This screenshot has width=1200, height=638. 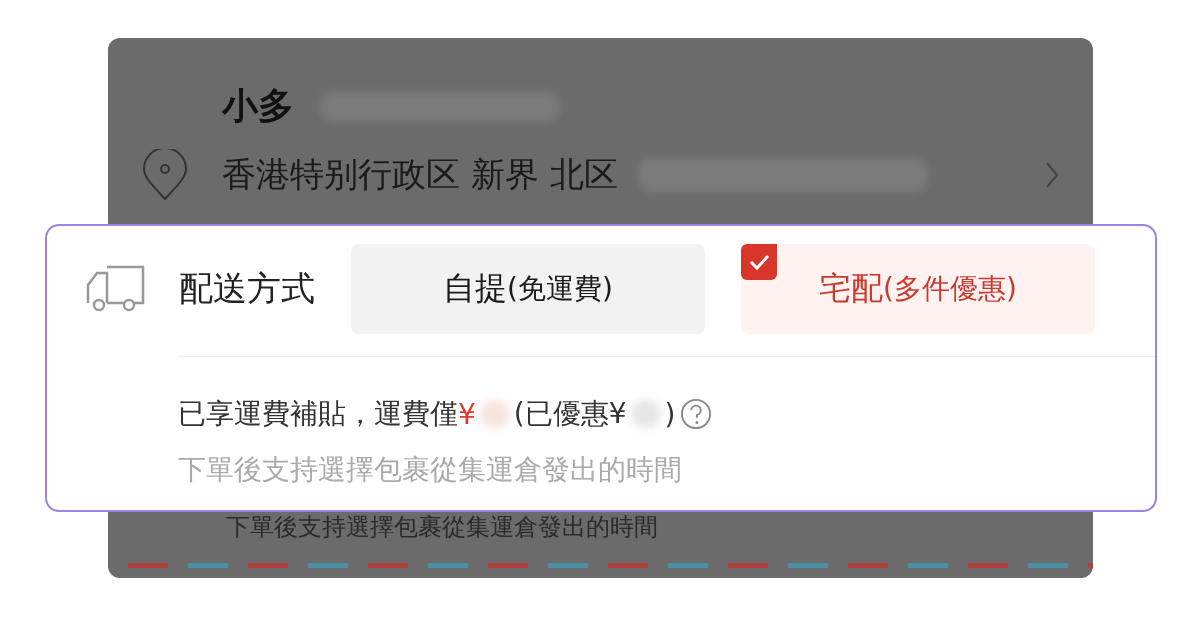 What do you see at coordinates (420, 174) in the screenshot?
I see `address-text: 香港特别行政区 新界 北区` at bounding box center [420, 174].